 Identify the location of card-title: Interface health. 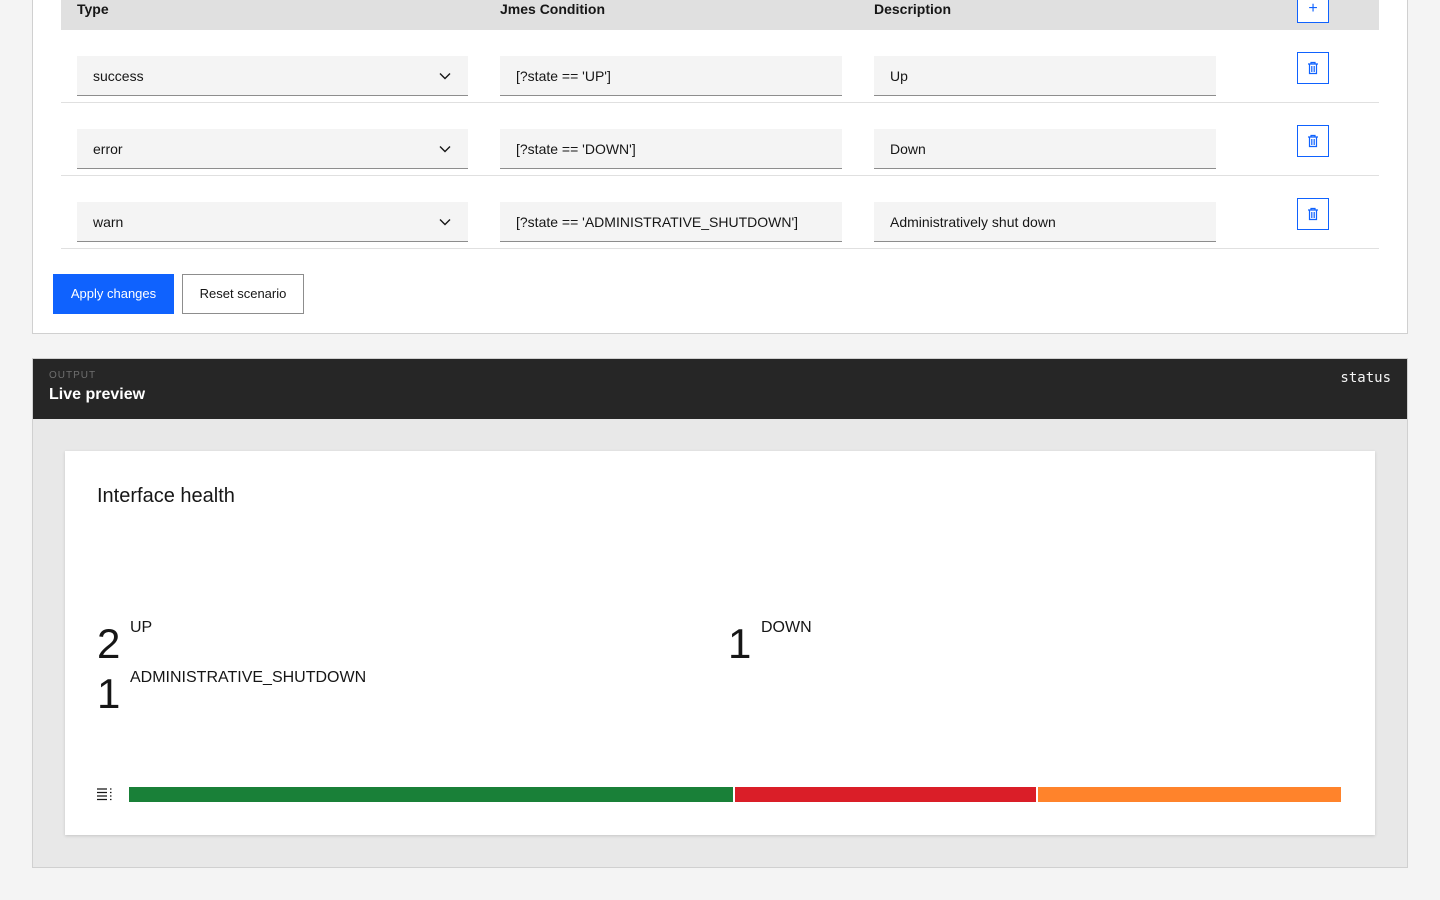
(166, 496).